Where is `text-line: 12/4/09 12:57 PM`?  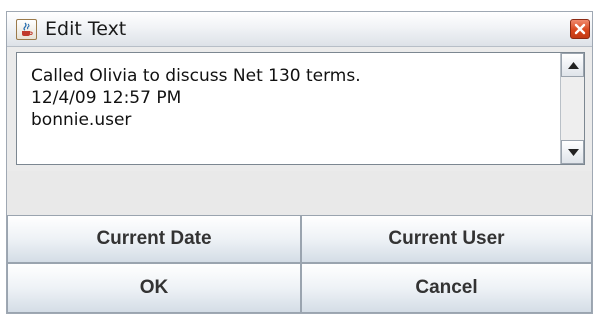 text-line: 12/4/09 12:57 PM is located at coordinates (106, 98).